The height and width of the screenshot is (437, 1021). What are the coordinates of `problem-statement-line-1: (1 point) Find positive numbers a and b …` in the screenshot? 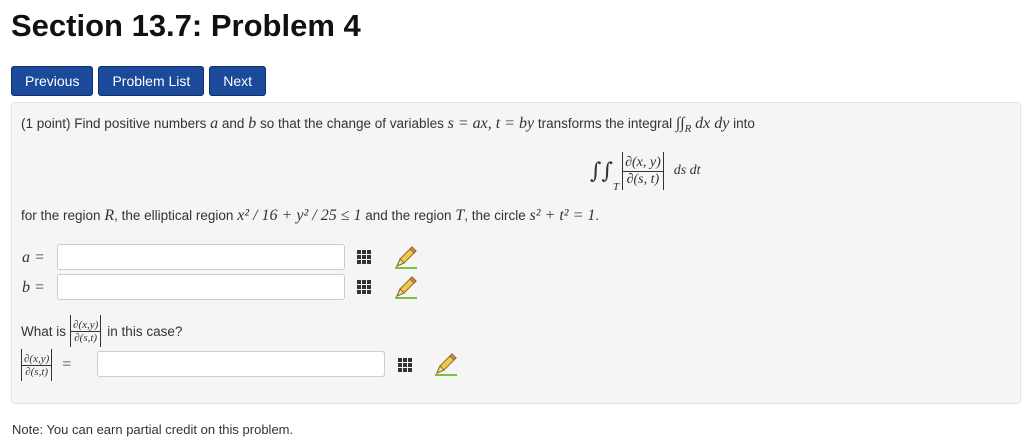 It's located at (388, 125).